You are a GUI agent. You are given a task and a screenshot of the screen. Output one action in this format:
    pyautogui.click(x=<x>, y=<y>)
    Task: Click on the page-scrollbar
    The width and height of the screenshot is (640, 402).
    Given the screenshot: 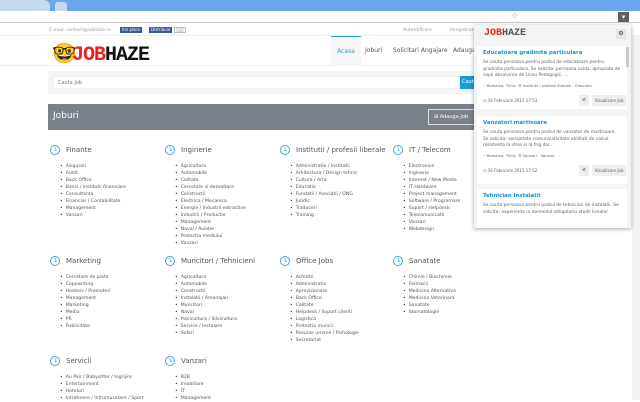 What is the action you would take?
    pyautogui.click(x=636, y=218)
    